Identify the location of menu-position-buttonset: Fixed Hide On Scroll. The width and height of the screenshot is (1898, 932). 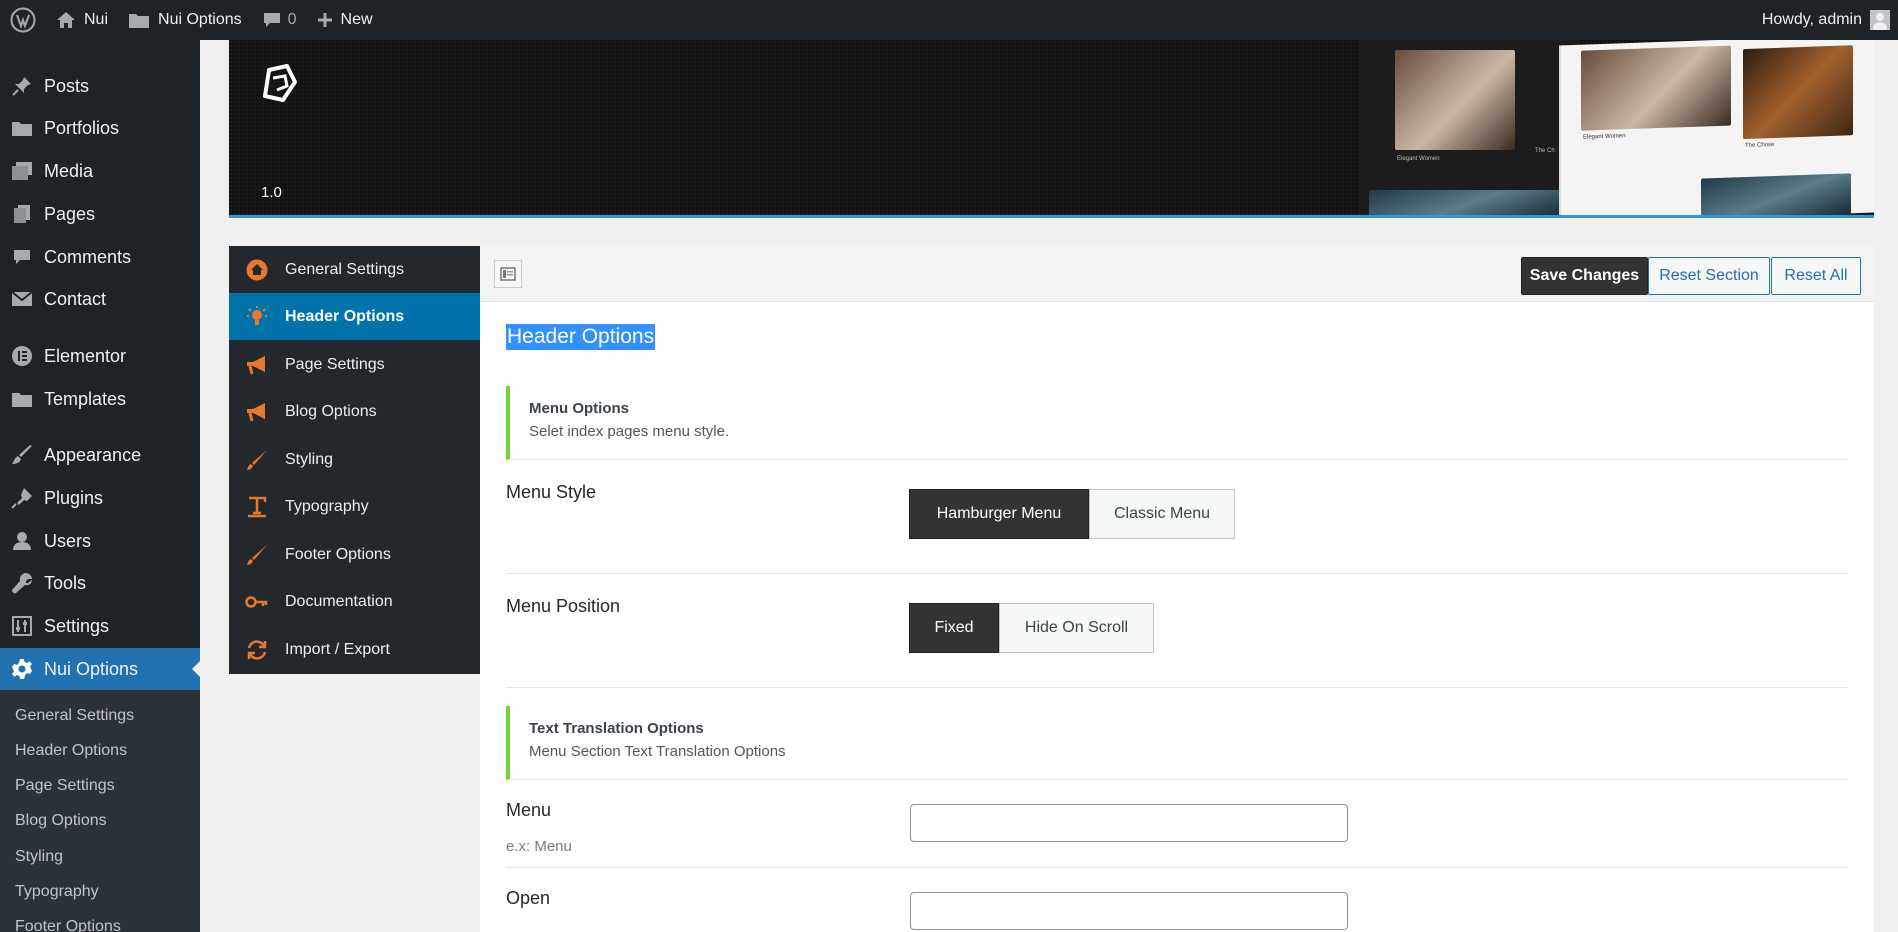
(1031, 628).